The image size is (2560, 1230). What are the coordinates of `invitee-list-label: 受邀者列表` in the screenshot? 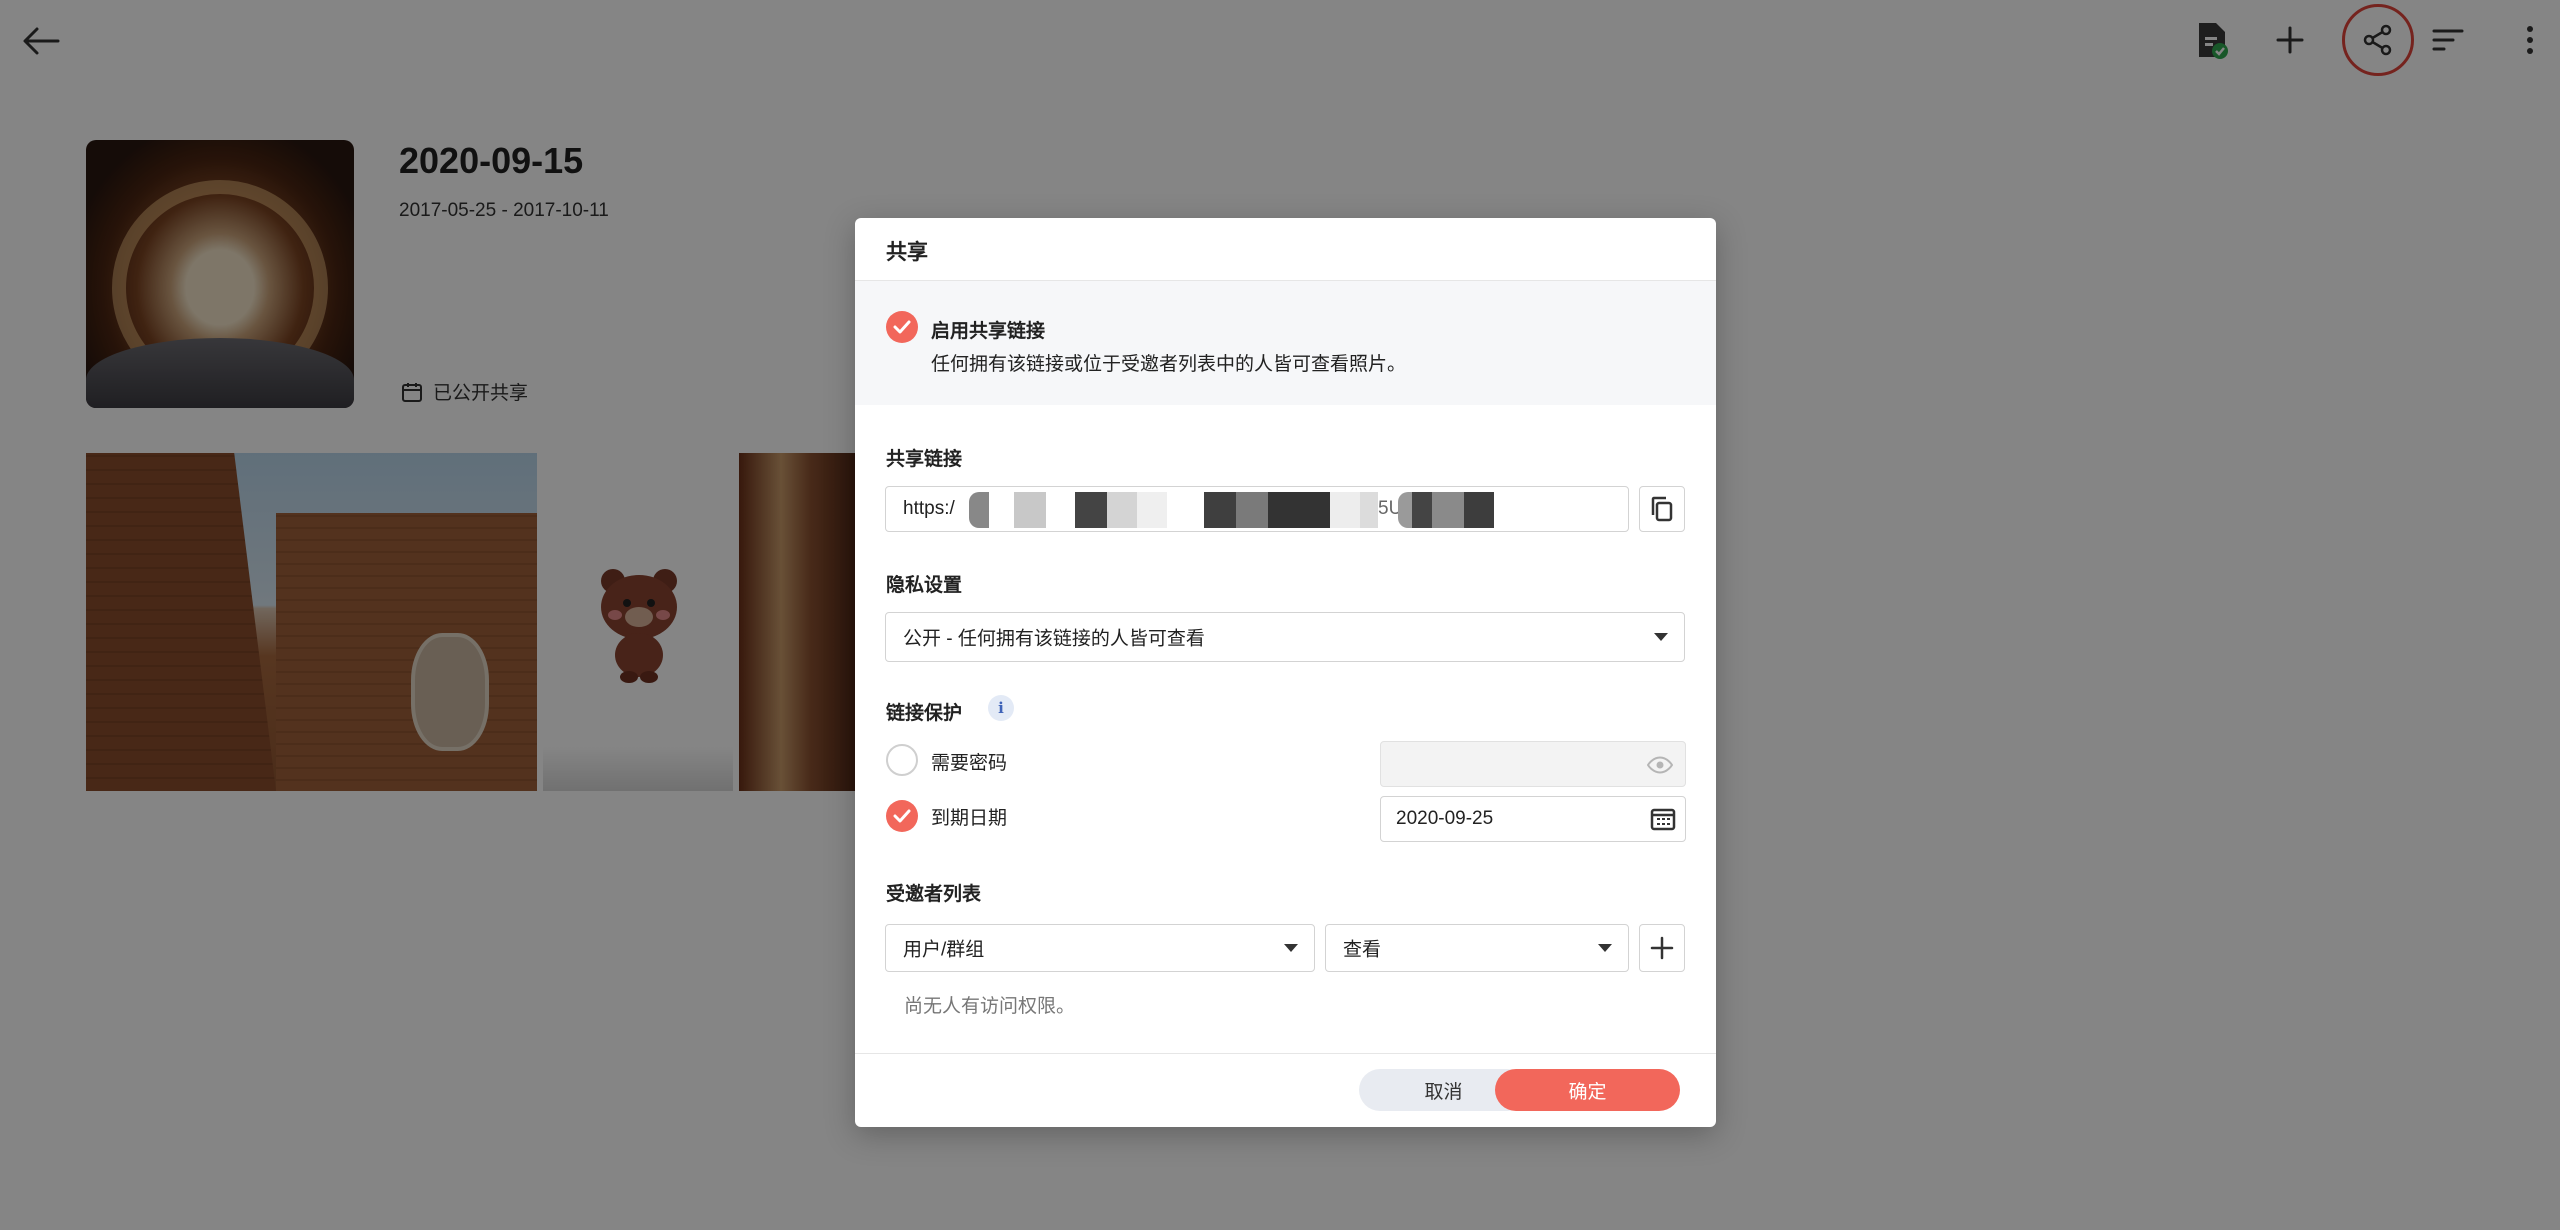 It's located at (934, 894).